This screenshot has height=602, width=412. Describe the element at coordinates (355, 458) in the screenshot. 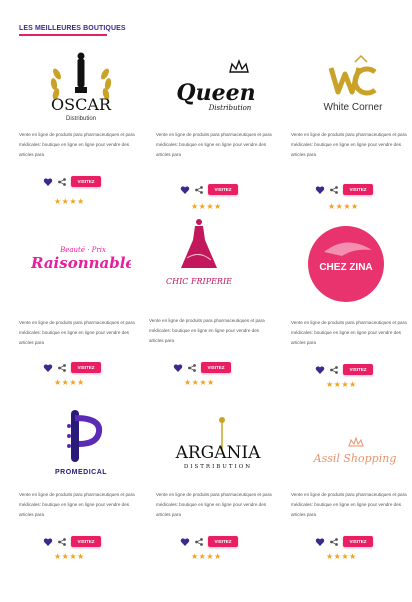

I see `svg-text: Assil Shopping` at that location.